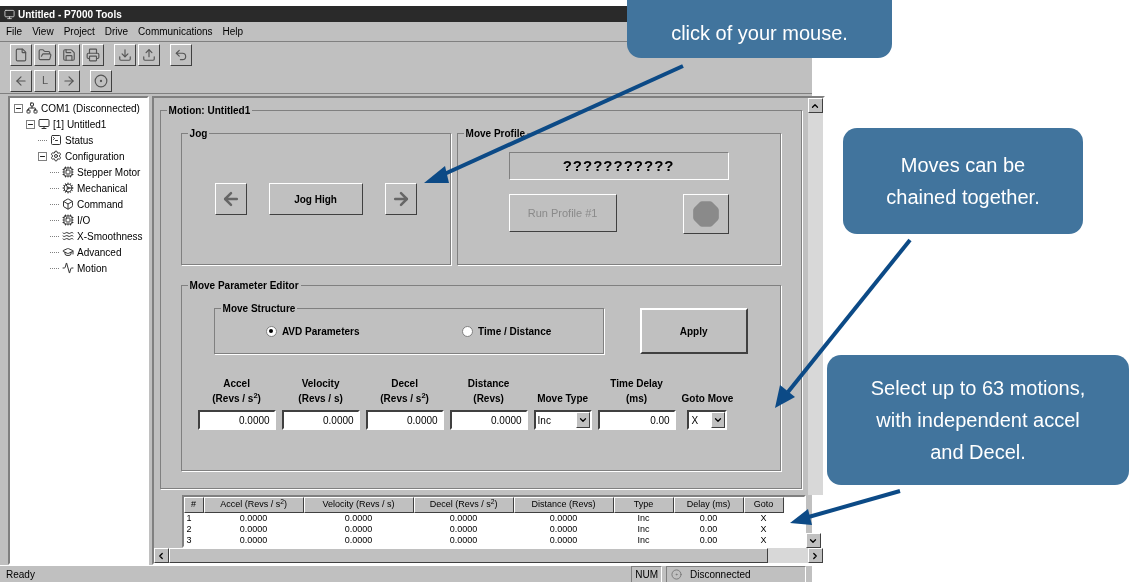 This screenshot has width=1129, height=582. What do you see at coordinates (110, 236) in the screenshot?
I see `tree-item: X-Smoothness` at bounding box center [110, 236].